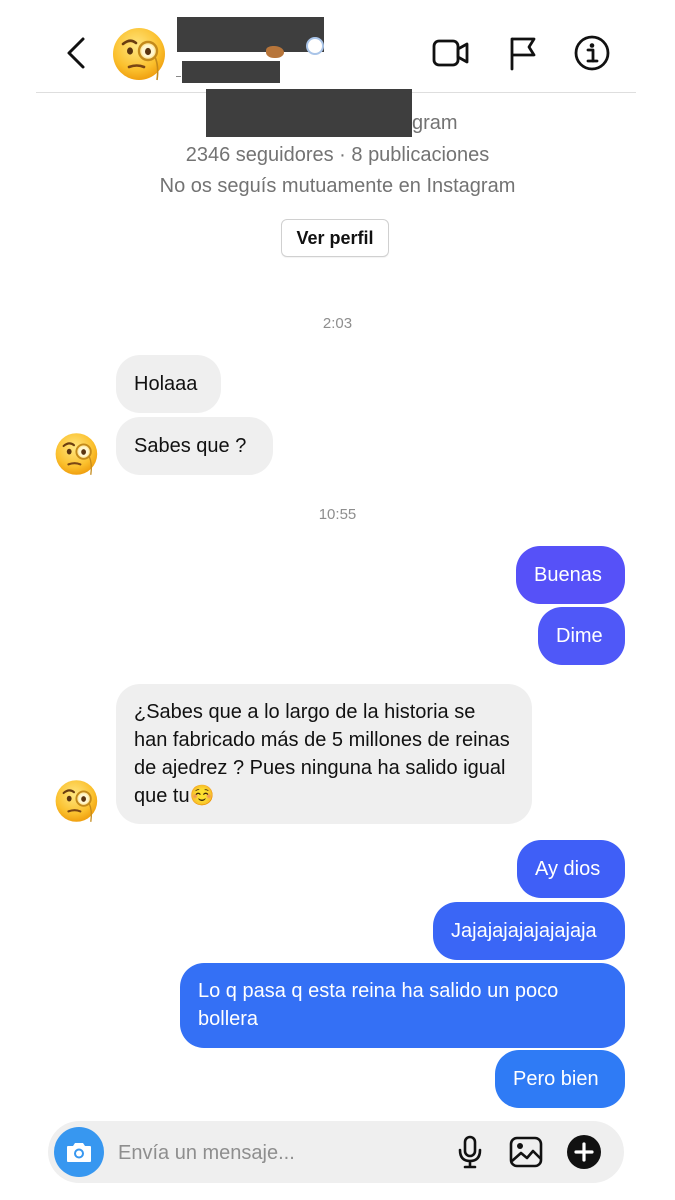 This screenshot has height=1200, width=675. Describe the element at coordinates (560, 1079) in the screenshot. I see `message-outgoing: Pero bien` at that location.